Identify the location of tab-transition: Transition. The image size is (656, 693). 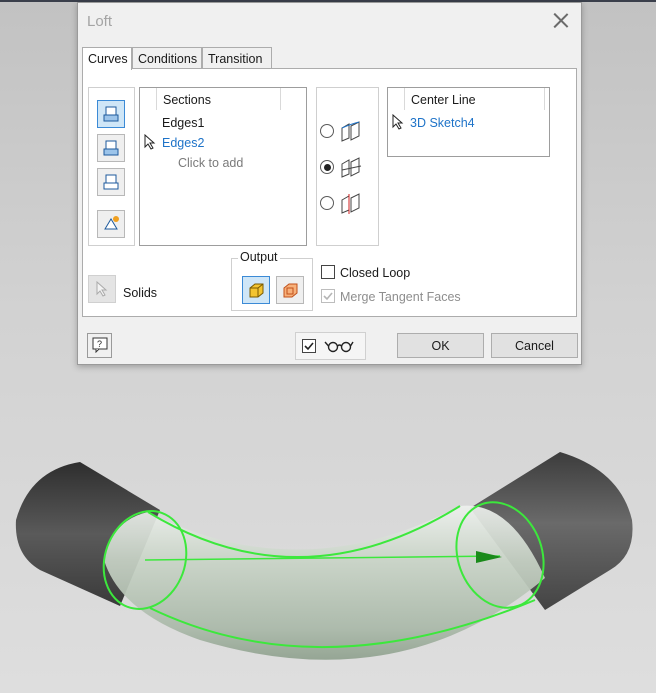
(237, 58).